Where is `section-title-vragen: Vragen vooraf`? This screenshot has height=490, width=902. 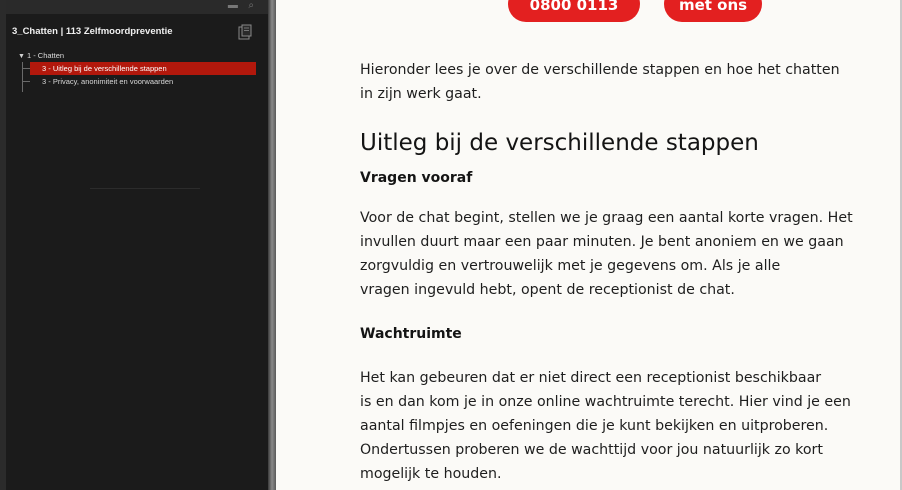
section-title-vragen: Vragen vooraf is located at coordinates (416, 178).